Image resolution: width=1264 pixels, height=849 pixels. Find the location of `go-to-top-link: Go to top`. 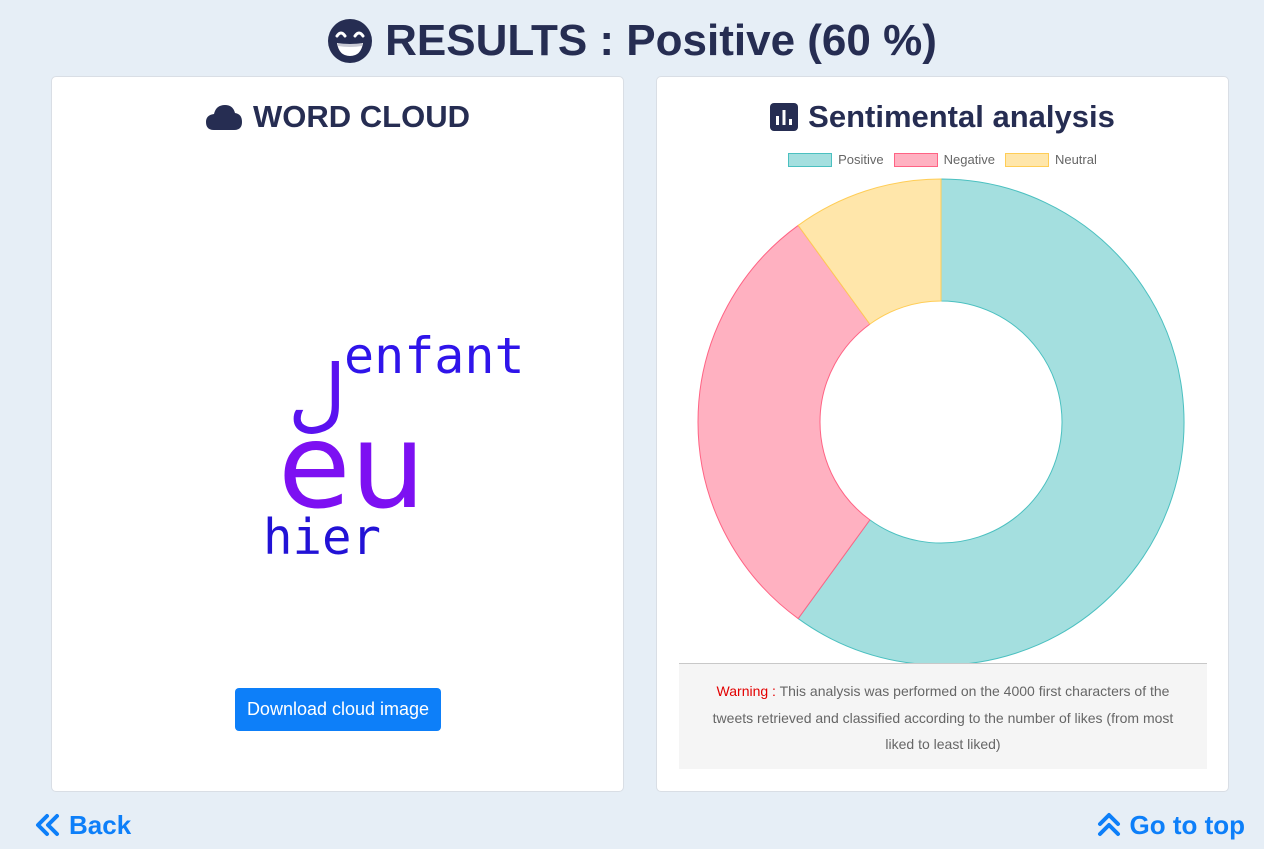

go-to-top-link: Go to top is located at coordinates (1171, 825).